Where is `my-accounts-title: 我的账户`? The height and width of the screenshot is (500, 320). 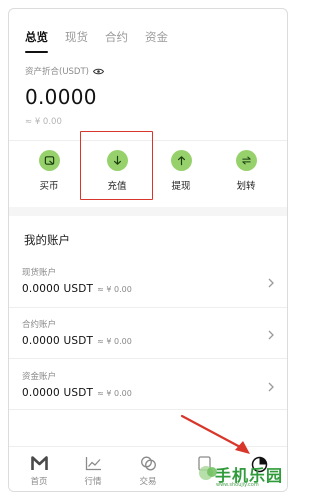
my-accounts-title: 我的账户 is located at coordinates (47, 240).